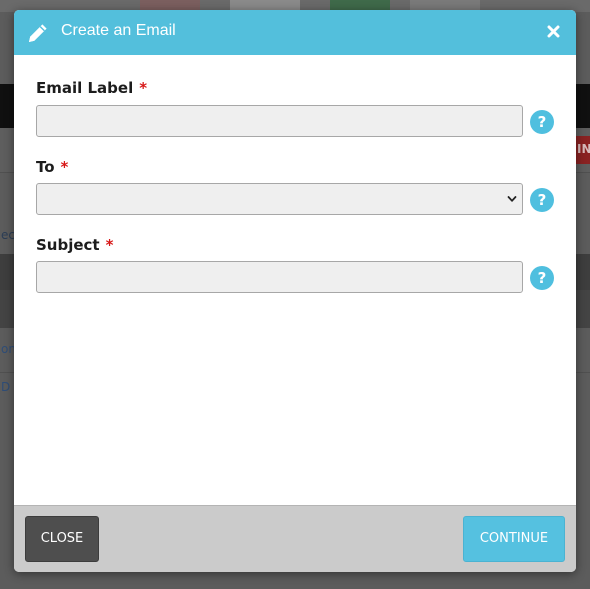 This screenshot has height=589, width=590. I want to click on to-label: To *, so click(52, 167).